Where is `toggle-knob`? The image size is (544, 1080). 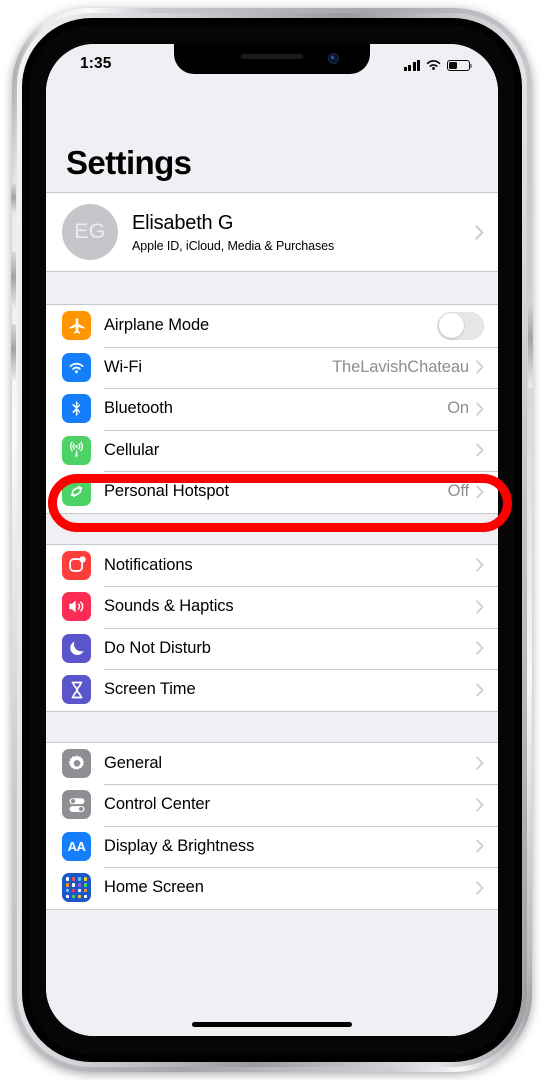
toggle-knob is located at coordinates (451, 326).